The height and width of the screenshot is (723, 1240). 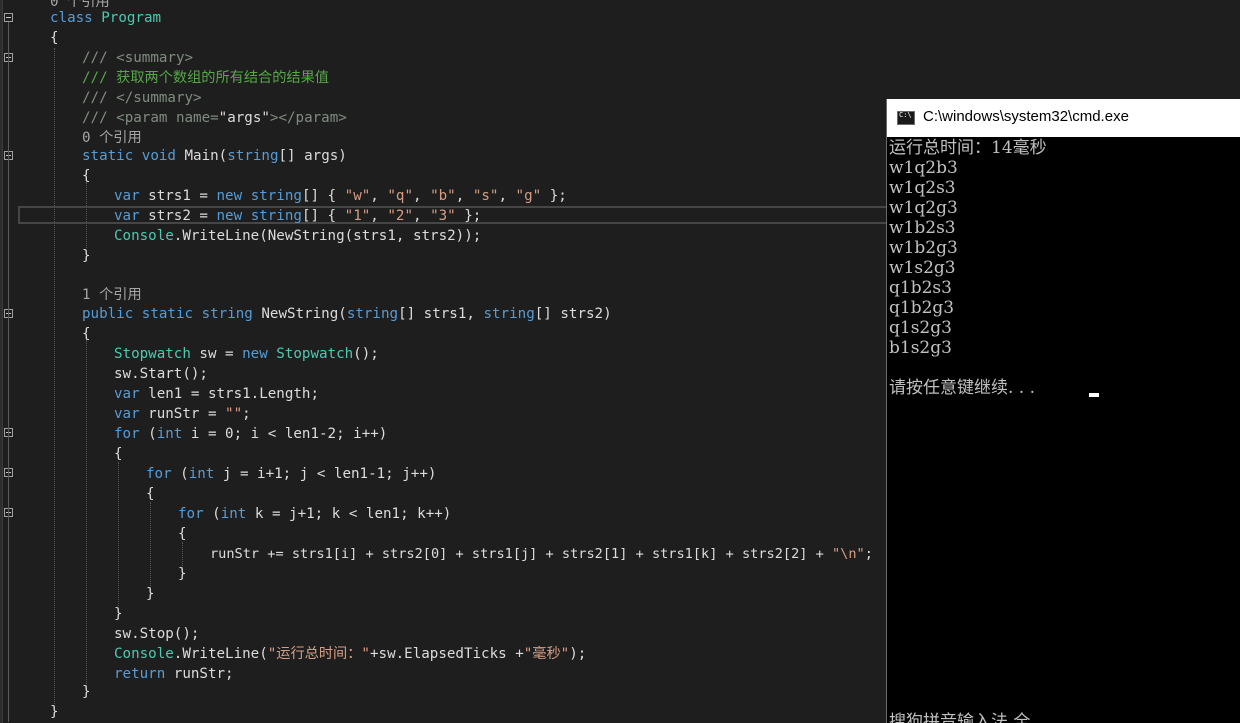 What do you see at coordinates (923, 248) in the screenshot?
I see `console-line: w1b2g3` at bounding box center [923, 248].